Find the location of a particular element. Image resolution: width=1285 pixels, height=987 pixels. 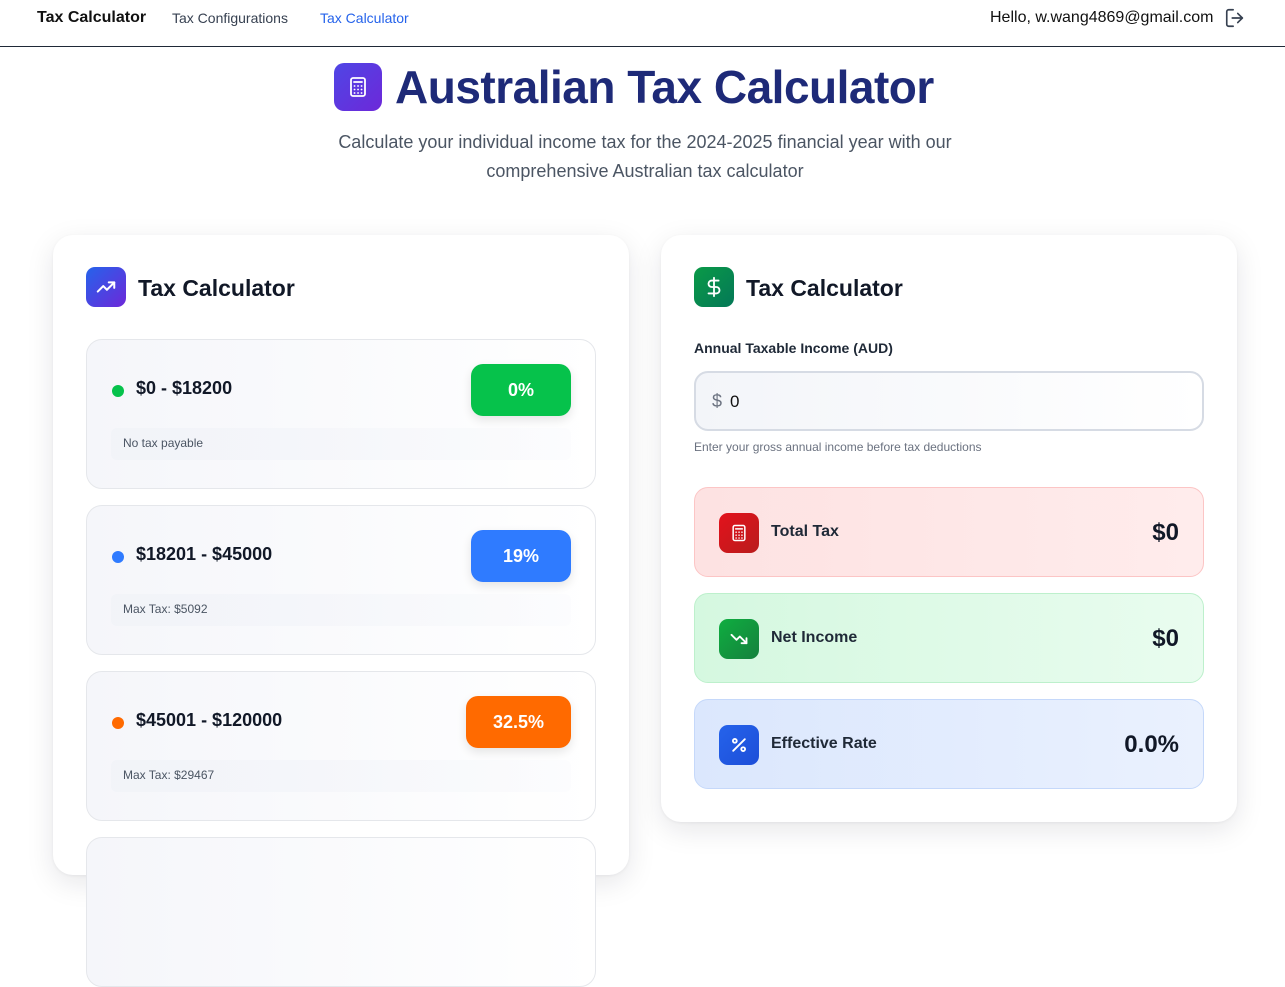

nav-link-tax-configurations: Tax Configurations is located at coordinates (230, 18).